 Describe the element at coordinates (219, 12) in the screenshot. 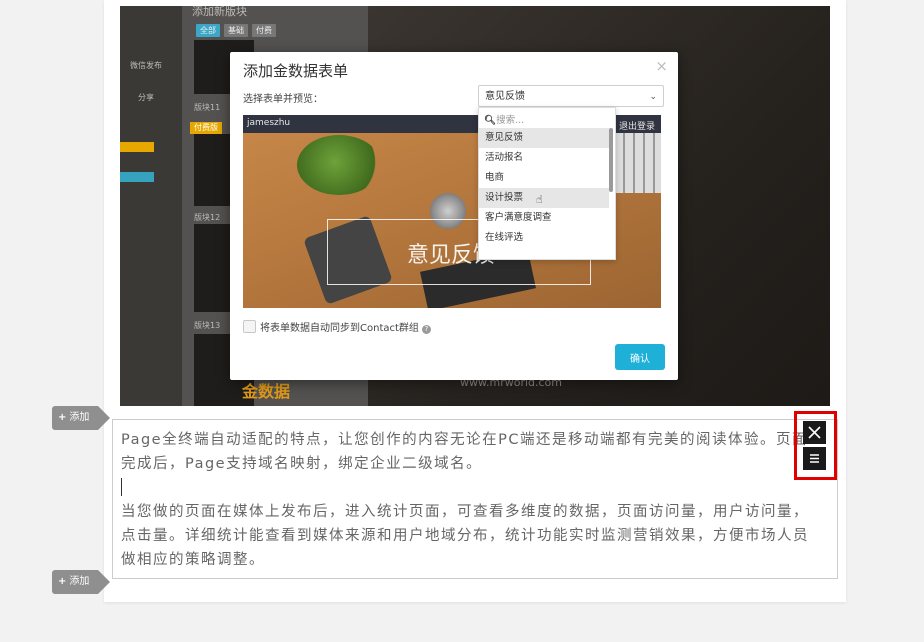

I see `panel-title: 添加新版块` at that location.